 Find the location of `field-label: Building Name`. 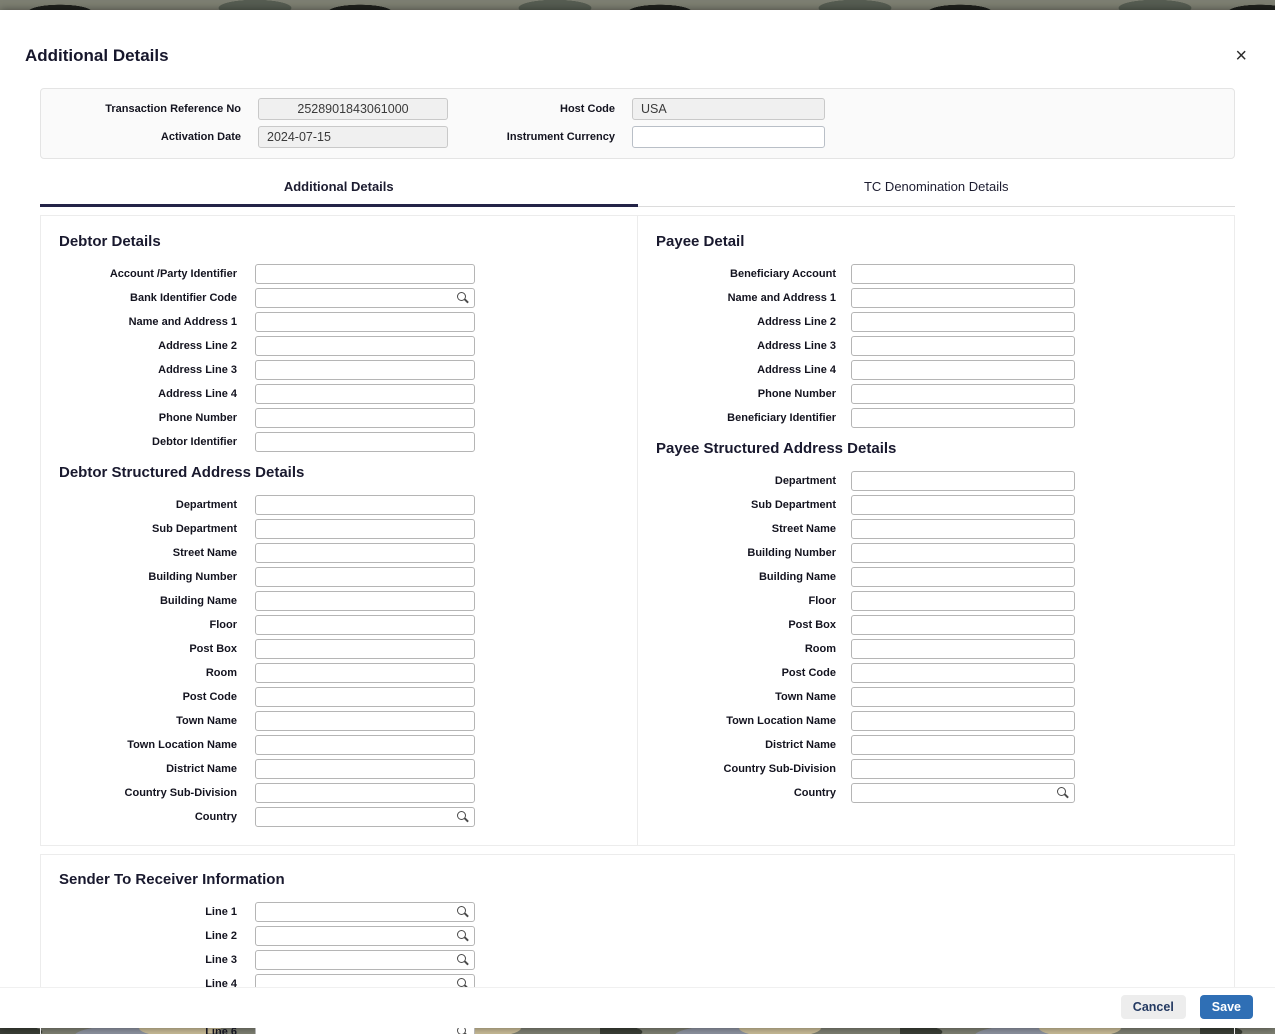

field-label: Building Name is located at coordinates (198, 601).